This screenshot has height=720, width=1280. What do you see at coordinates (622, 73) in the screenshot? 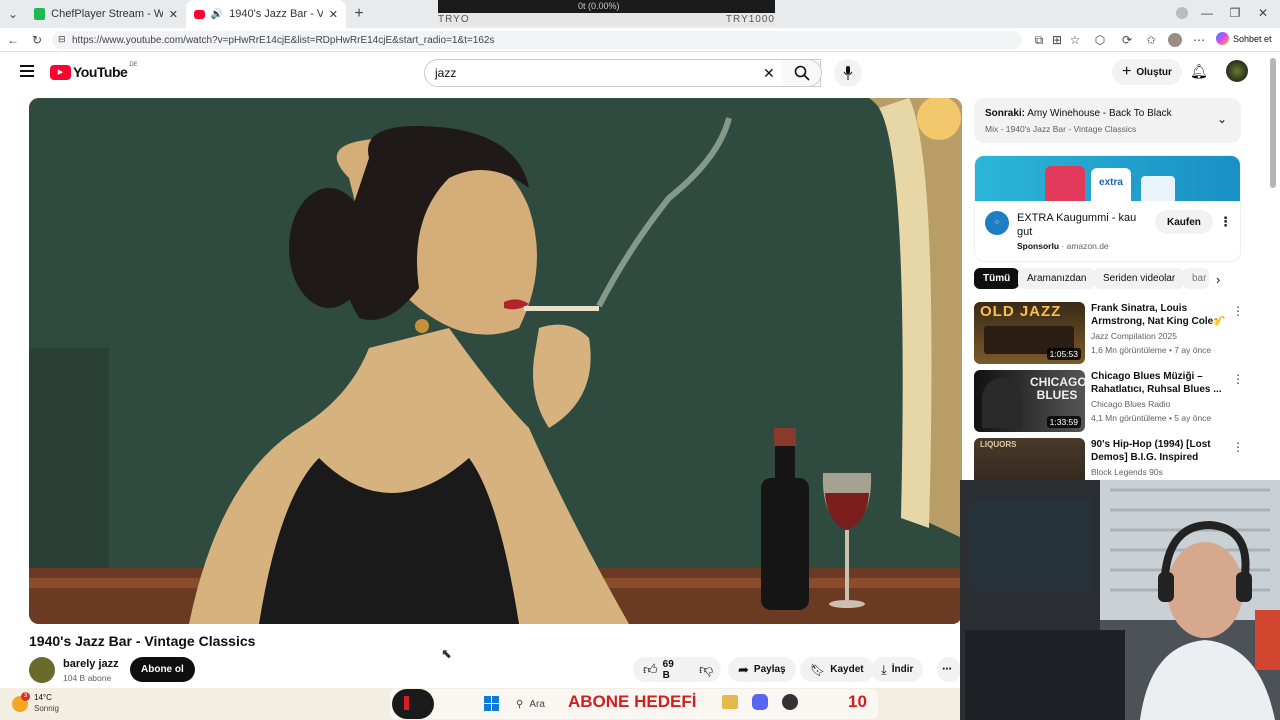
I see `search-input: jazz ✕` at bounding box center [622, 73].